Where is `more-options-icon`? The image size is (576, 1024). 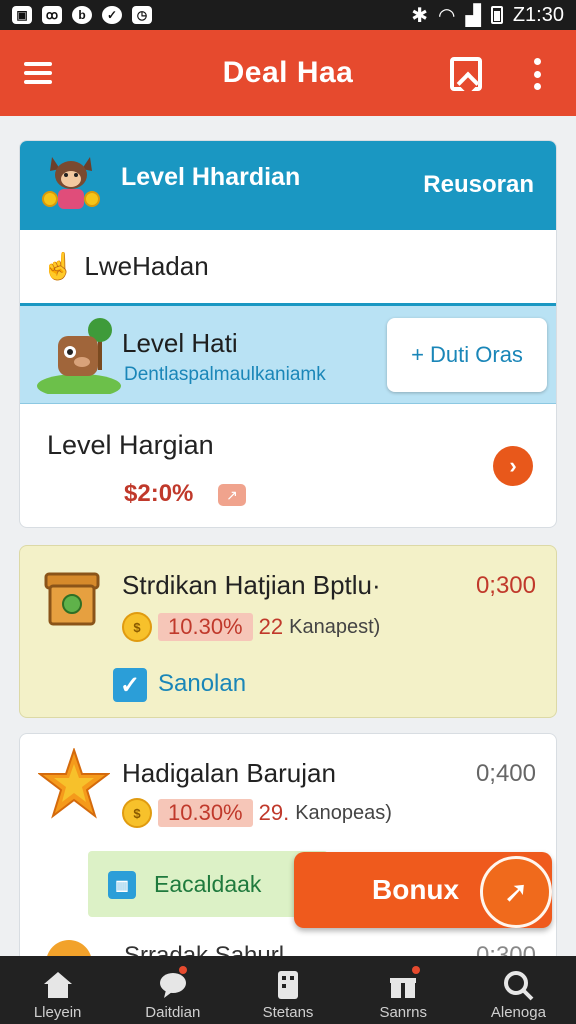 more-options-icon is located at coordinates (538, 74).